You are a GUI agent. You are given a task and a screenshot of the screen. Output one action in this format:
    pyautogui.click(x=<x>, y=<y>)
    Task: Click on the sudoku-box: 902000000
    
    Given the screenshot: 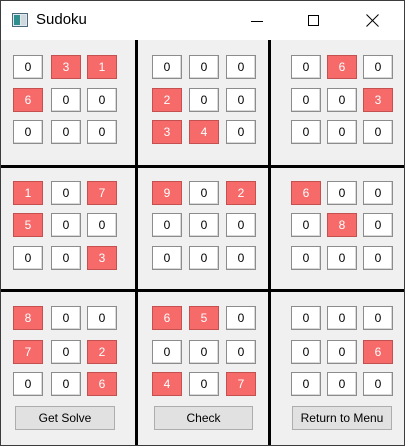 What is the action you would take?
    pyautogui.click(x=203, y=228)
    